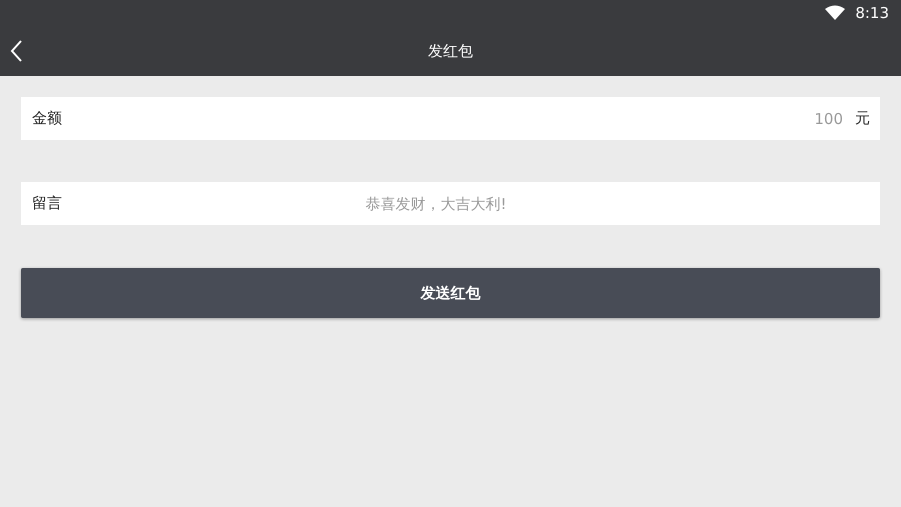 This screenshot has width=901, height=507. I want to click on message-input: 恭喜发财，大吉大利!, so click(436, 204).